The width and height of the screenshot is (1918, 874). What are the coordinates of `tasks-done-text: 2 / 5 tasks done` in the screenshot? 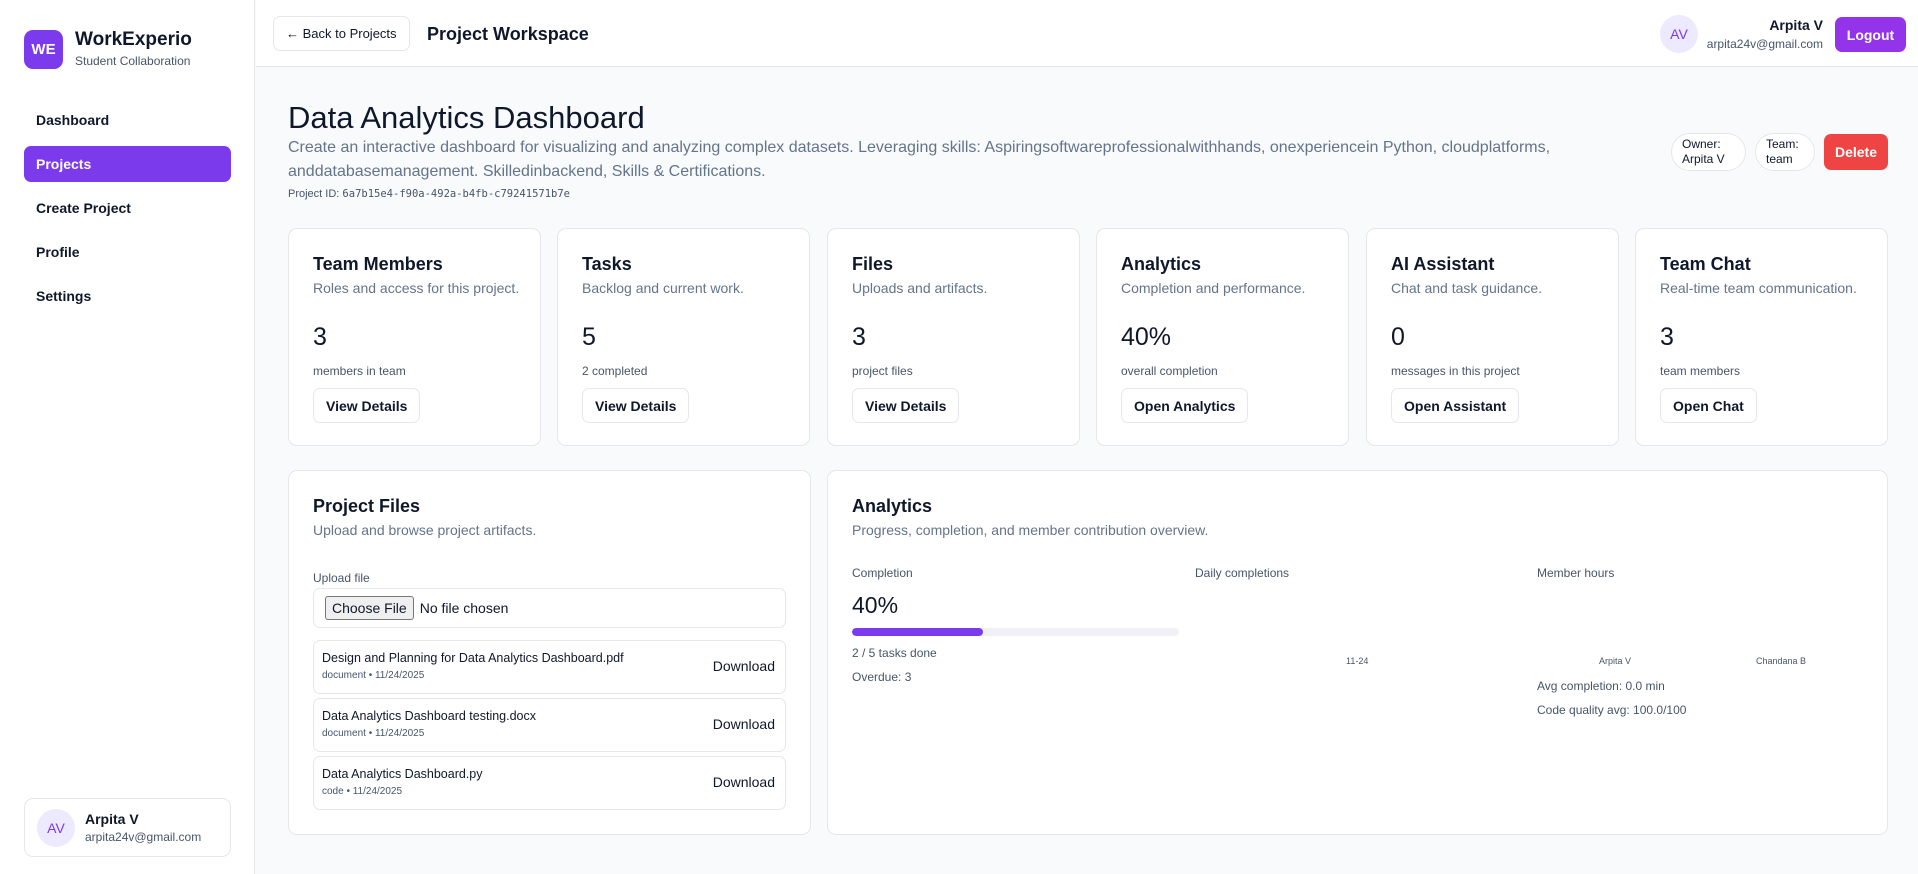 It's located at (894, 653).